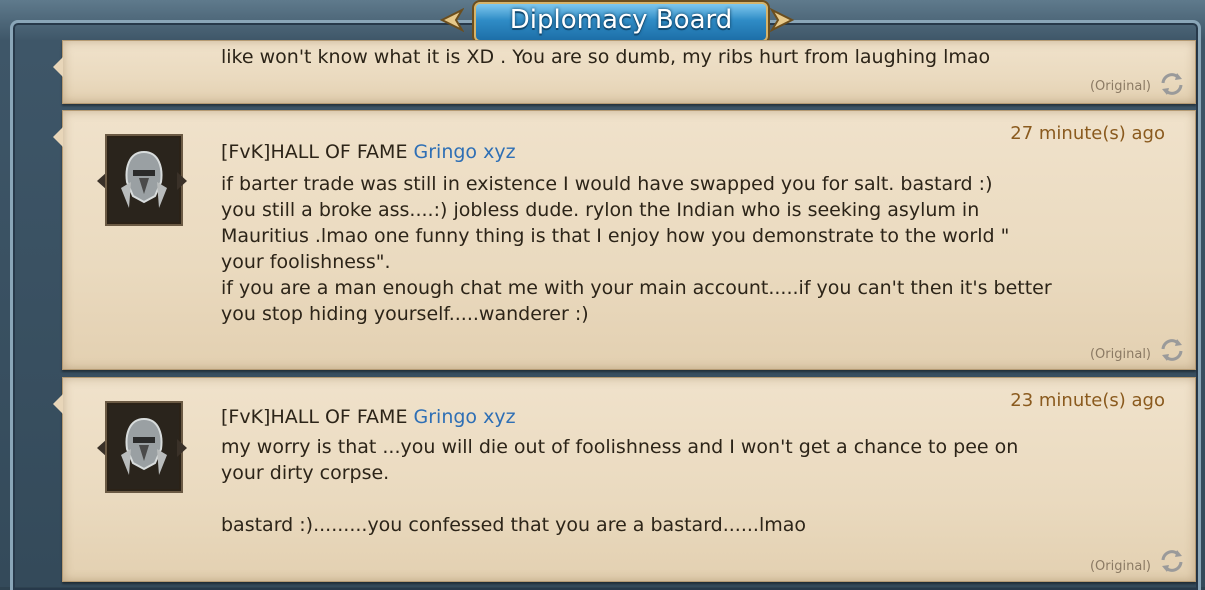 This screenshot has width=1205, height=590. What do you see at coordinates (451, 20) in the screenshot?
I see `chevron-left-icon` at bounding box center [451, 20].